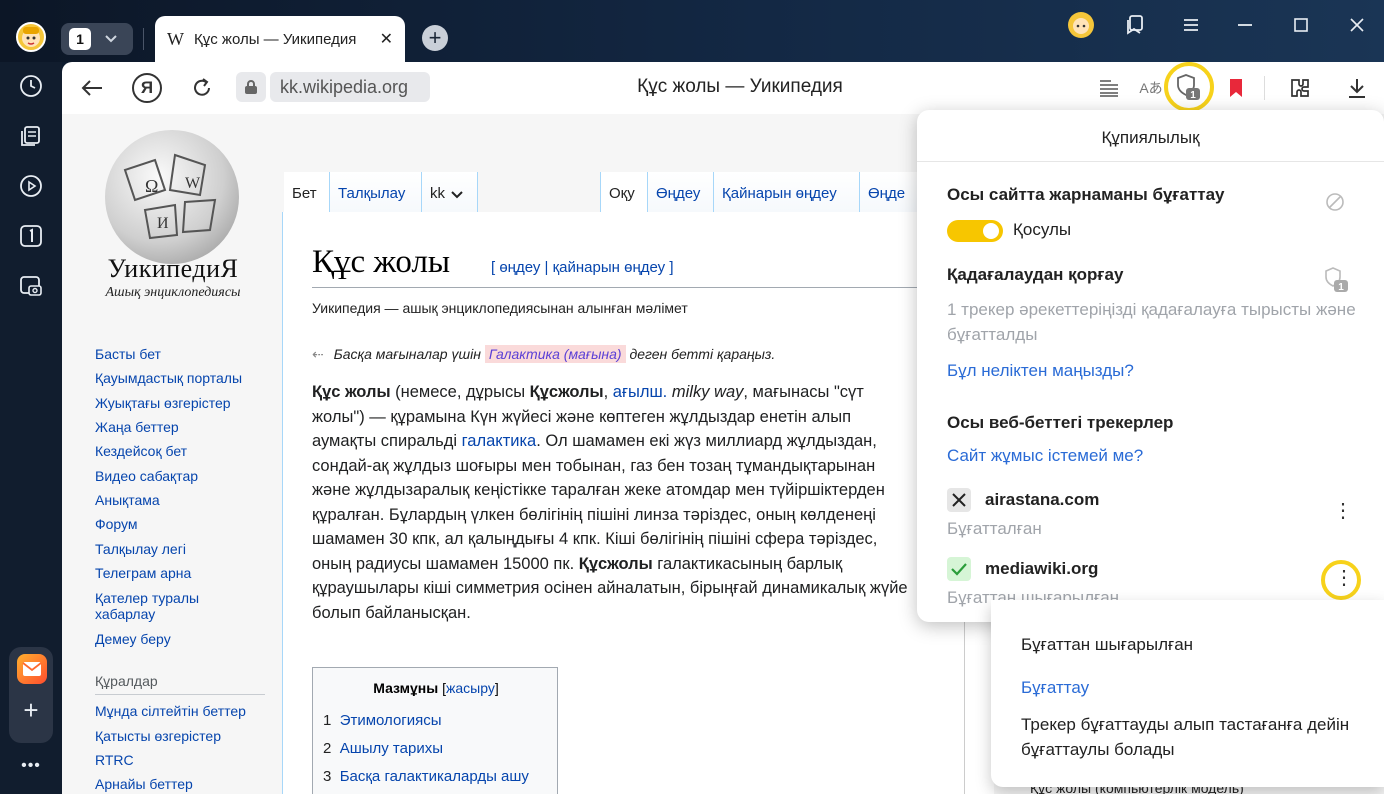 This screenshot has width=1384, height=794. Describe the element at coordinates (92, 88) in the screenshot. I see `back-icon` at that location.